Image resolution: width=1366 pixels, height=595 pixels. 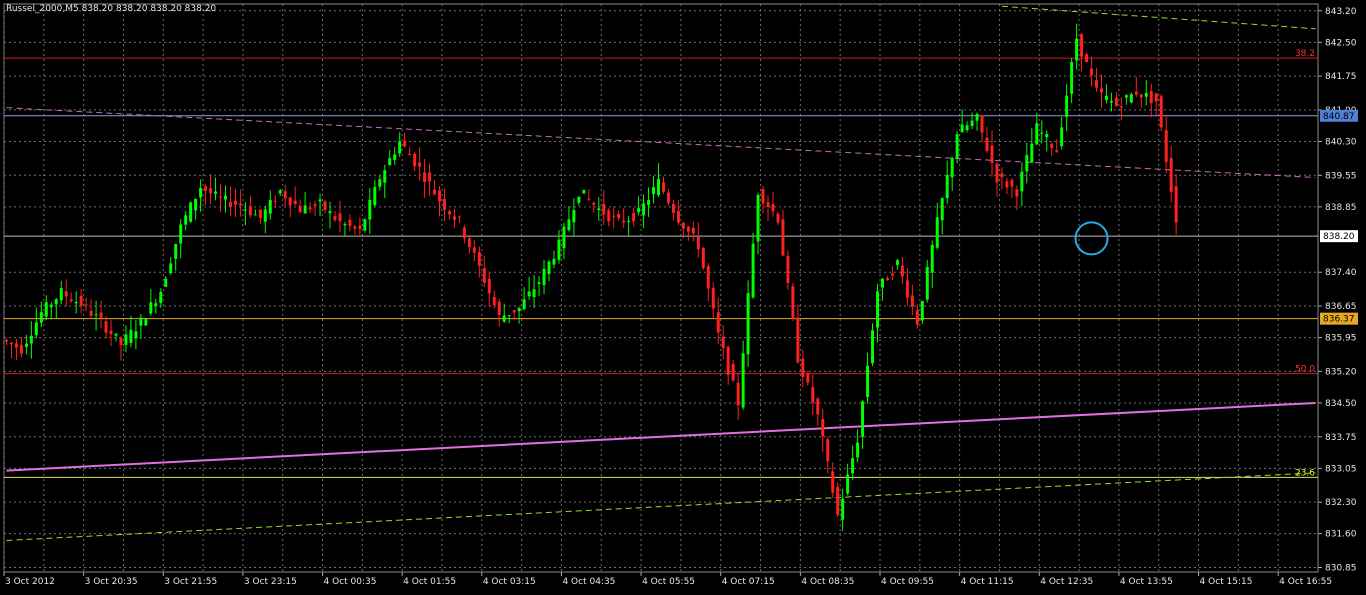 I want to click on y-tick-label: 841.75, so click(x=1341, y=77).